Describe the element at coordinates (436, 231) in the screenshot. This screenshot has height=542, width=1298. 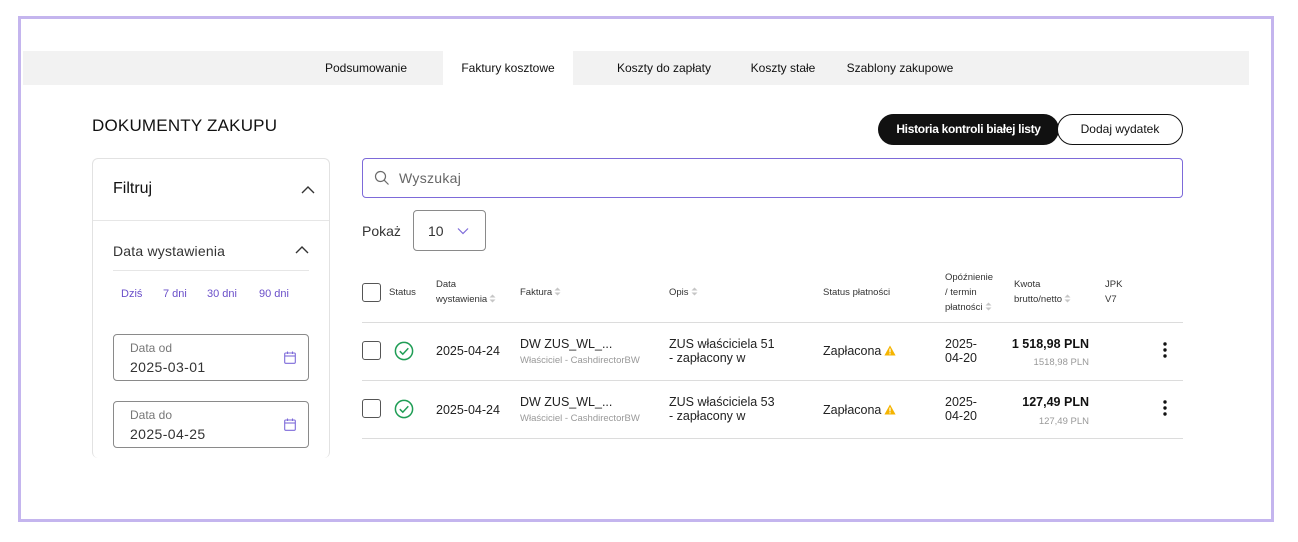
I see `page-size-value: 10` at that location.